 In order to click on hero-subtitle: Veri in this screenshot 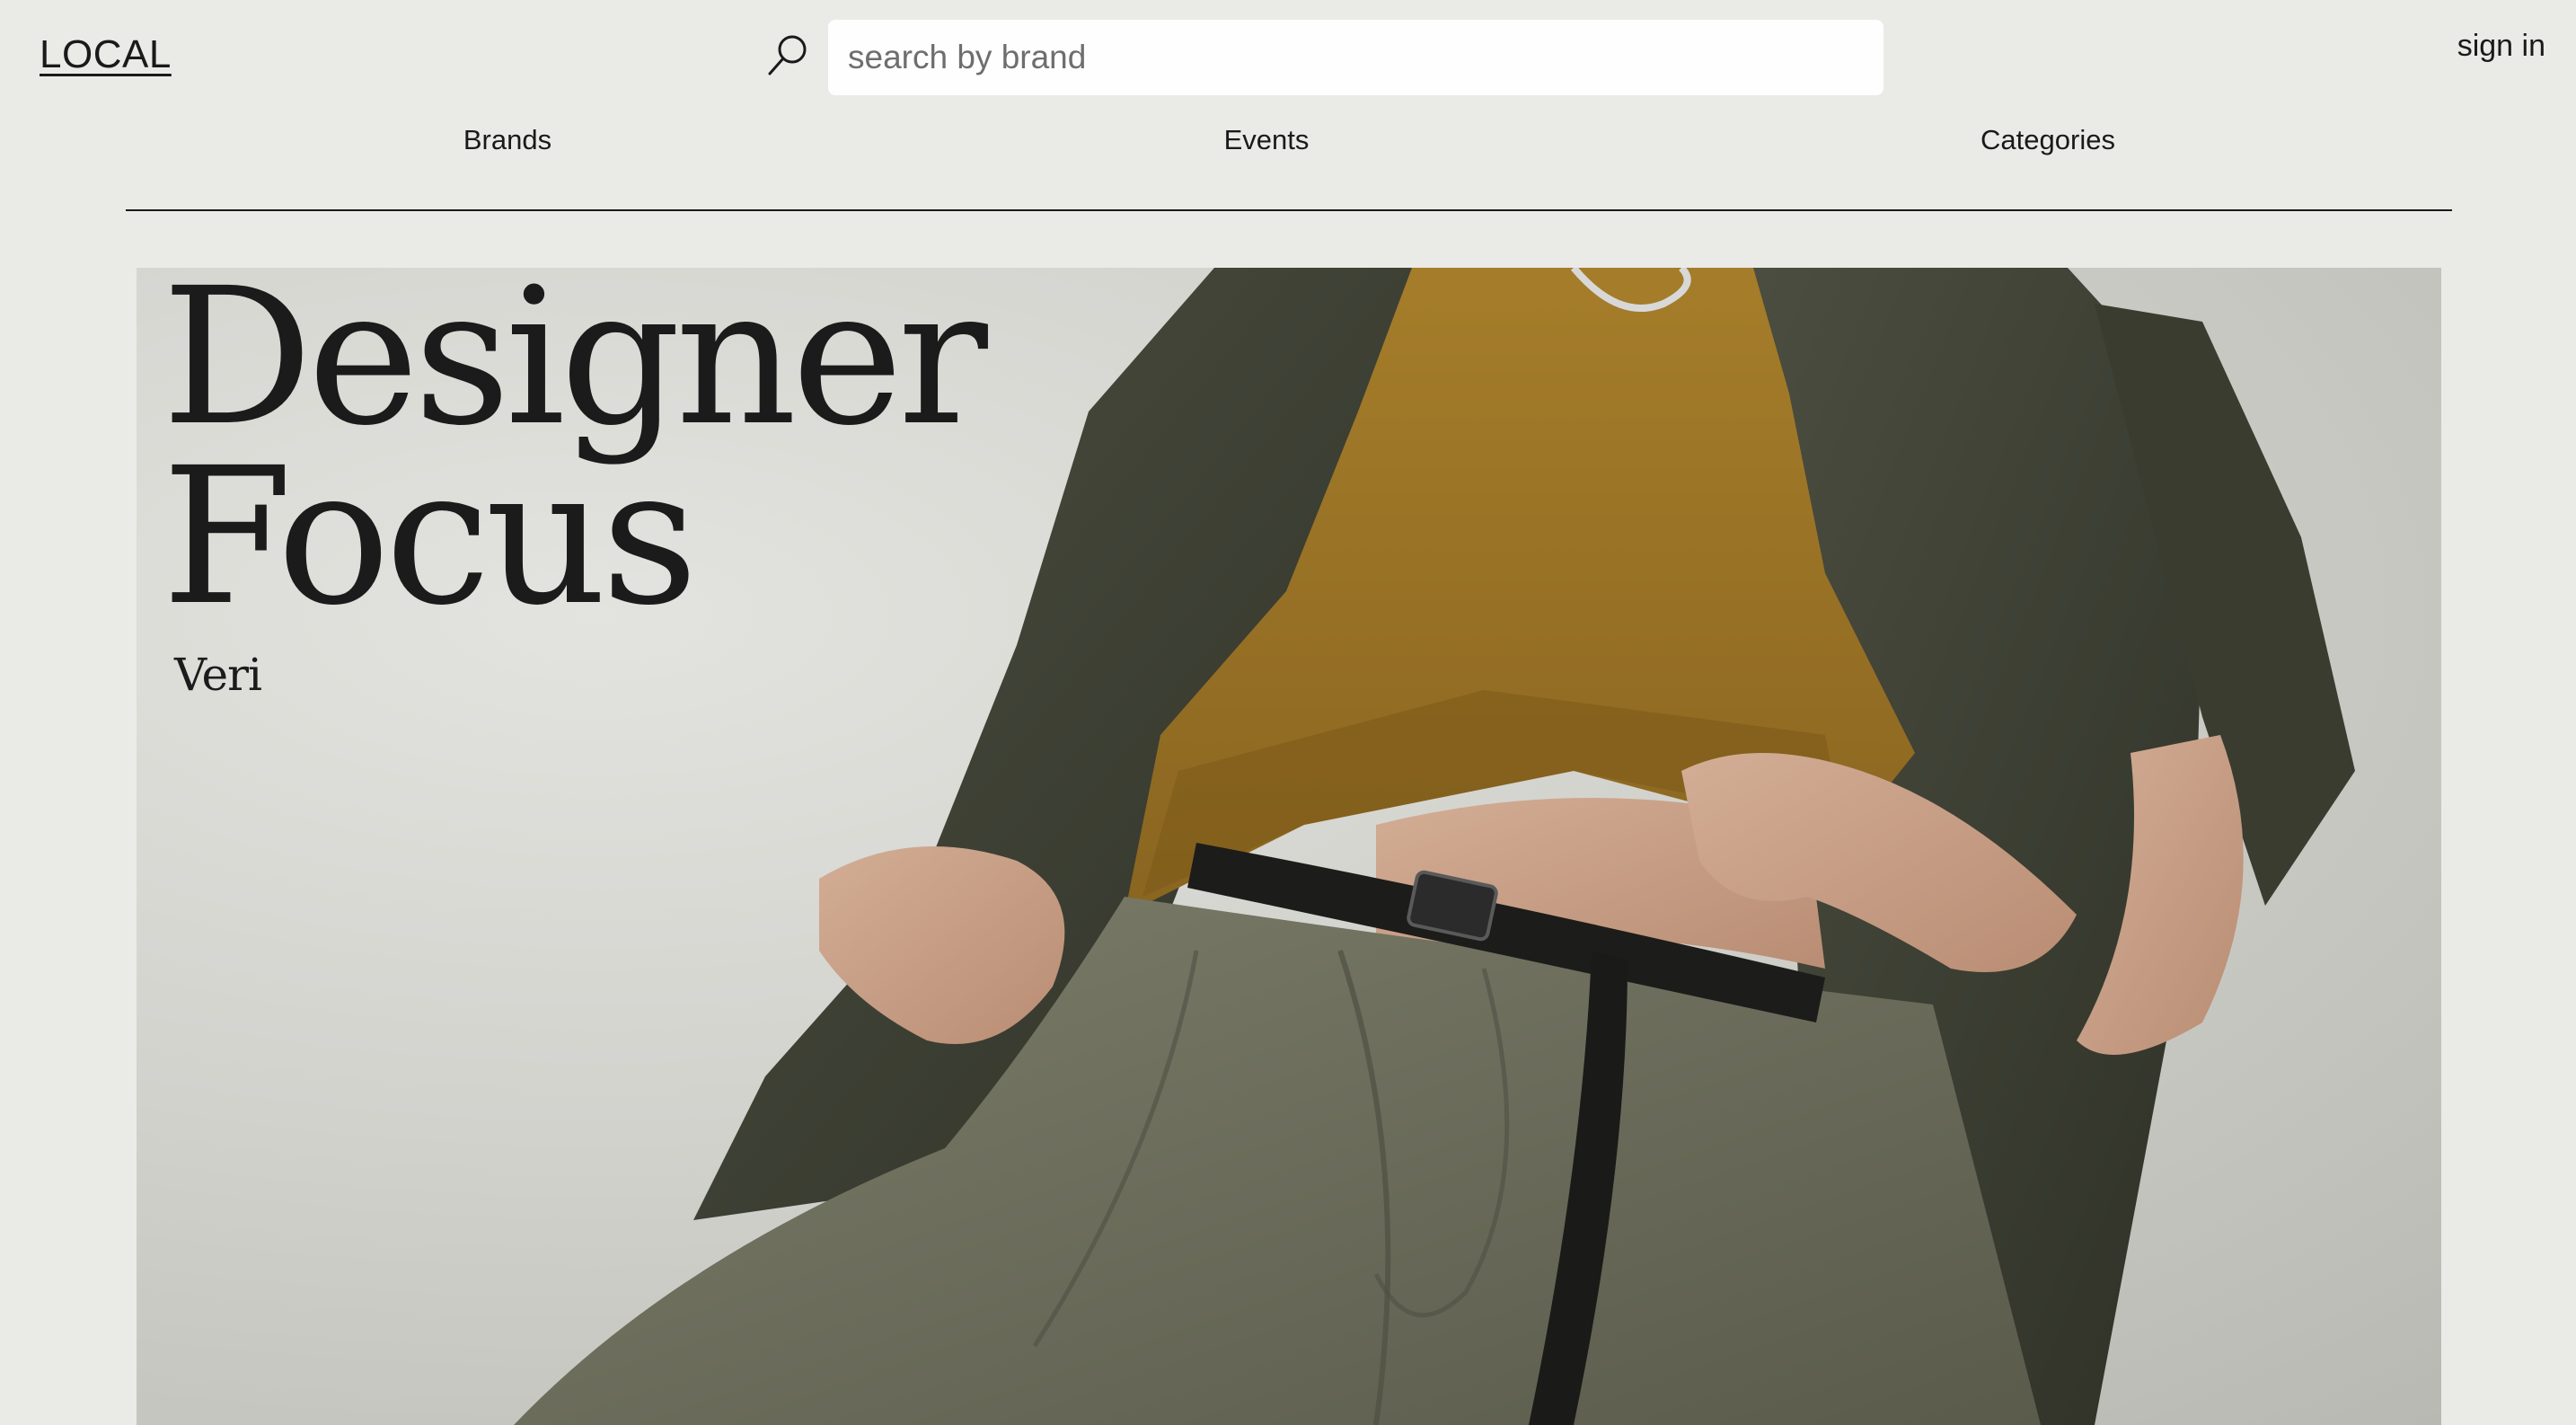, I will do `click(218, 675)`.